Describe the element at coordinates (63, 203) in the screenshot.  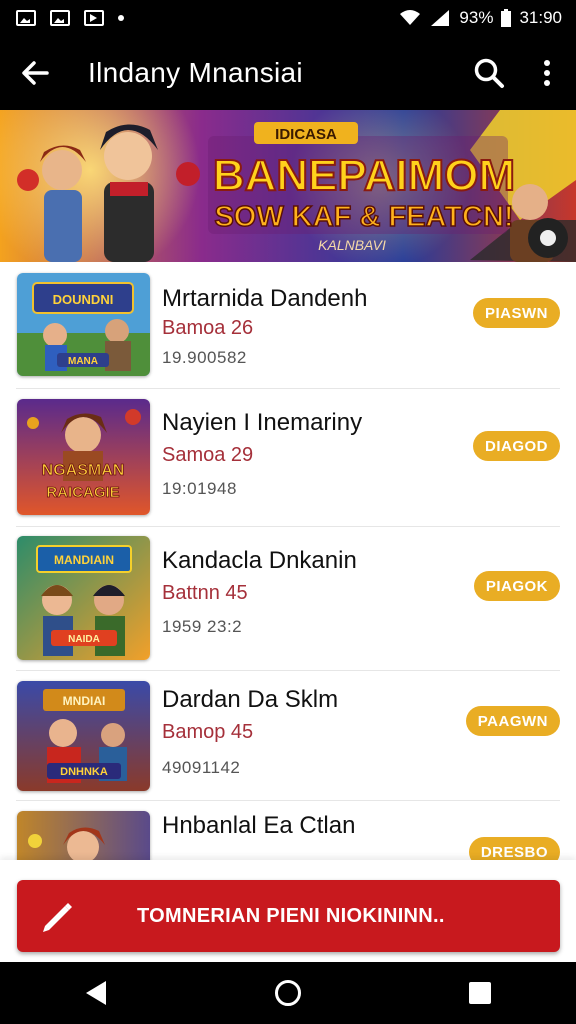
I see `banner-character-left` at that location.